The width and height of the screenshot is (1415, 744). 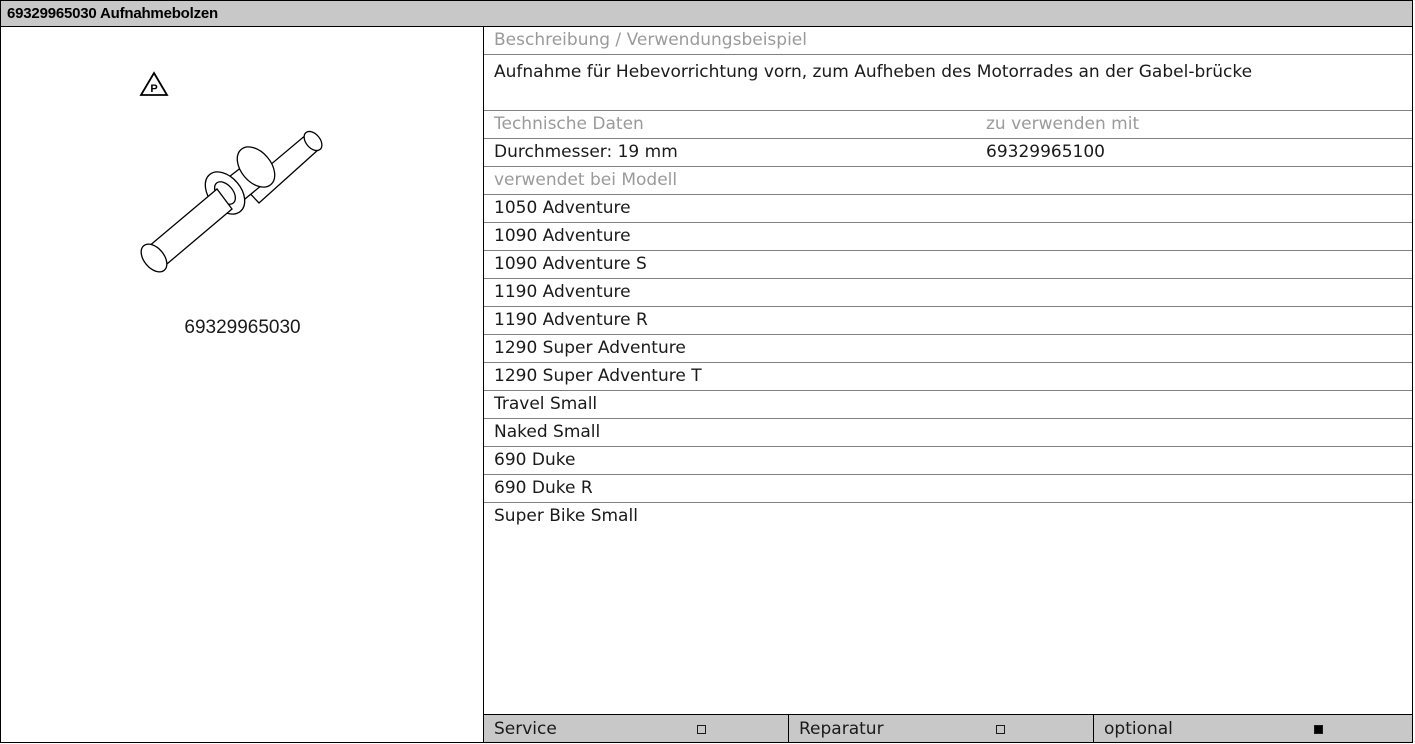 I want to click on model-name: 1050 Adventure, so click(x=562, y=208).